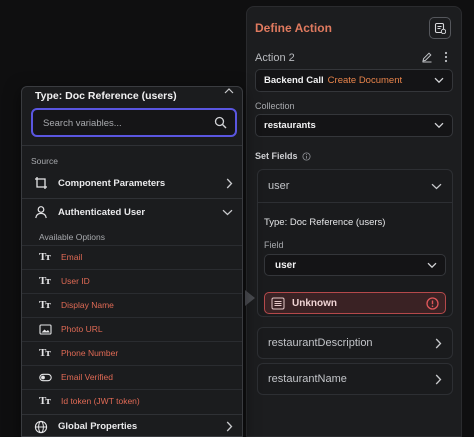 The width and height of the screenshot is (474, 437). I want to click on option-label: Photo URL, so click(82, 329).